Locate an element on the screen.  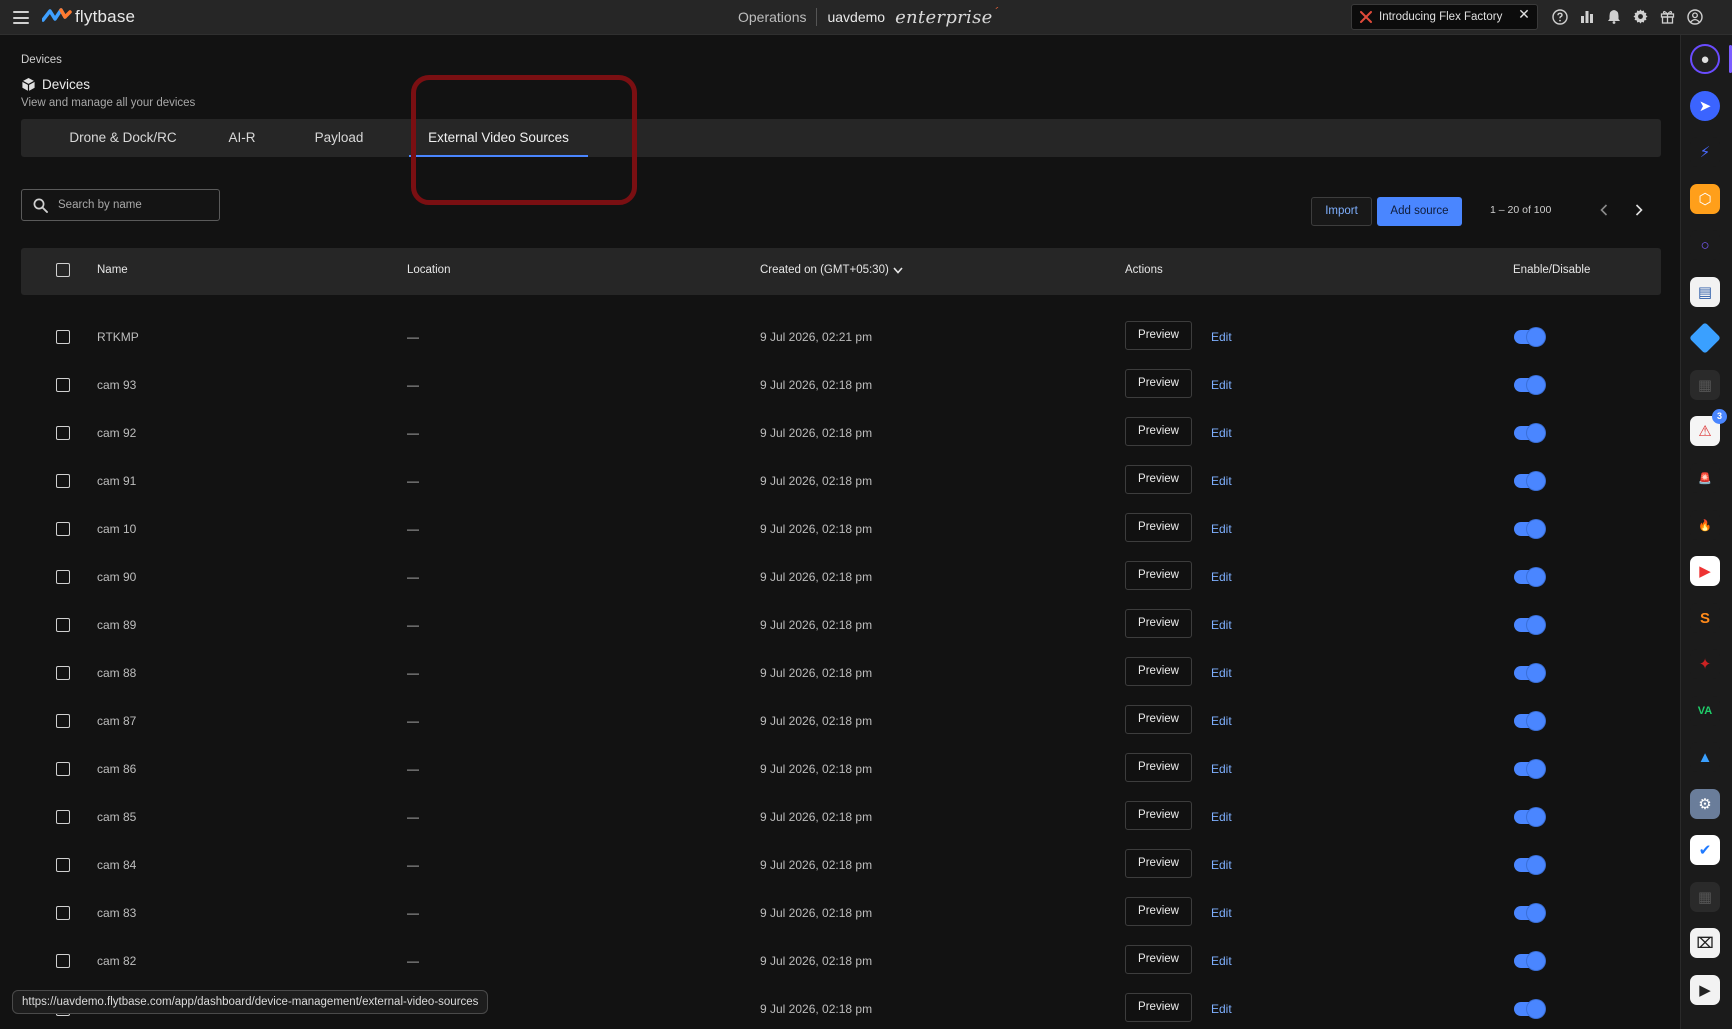
app-grid-icon: ▦ is located at coordinates (1705, 385).